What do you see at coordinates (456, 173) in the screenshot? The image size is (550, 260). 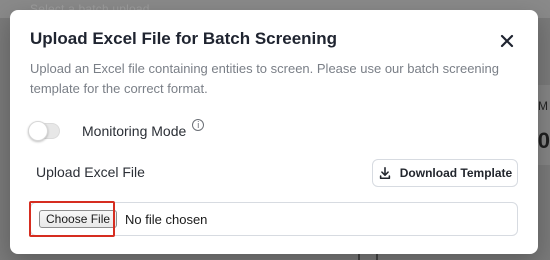 I see `download-template-label: Download Template` at bounding box center [456, 173].